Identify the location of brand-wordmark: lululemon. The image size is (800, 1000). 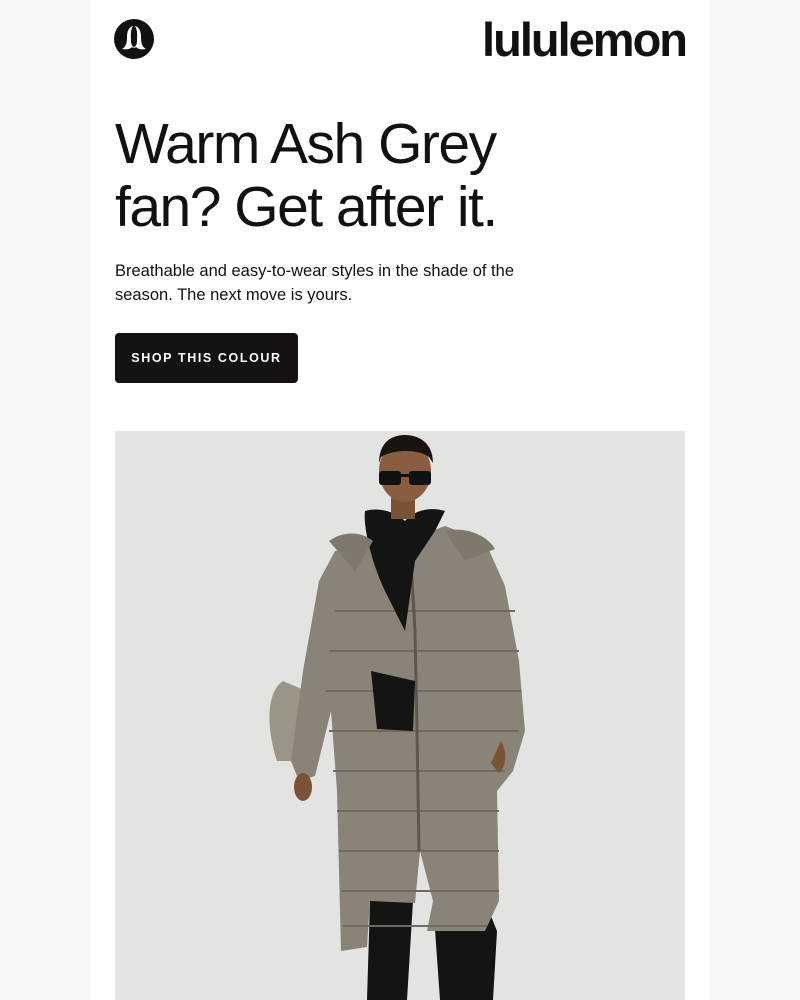
(585, 40).